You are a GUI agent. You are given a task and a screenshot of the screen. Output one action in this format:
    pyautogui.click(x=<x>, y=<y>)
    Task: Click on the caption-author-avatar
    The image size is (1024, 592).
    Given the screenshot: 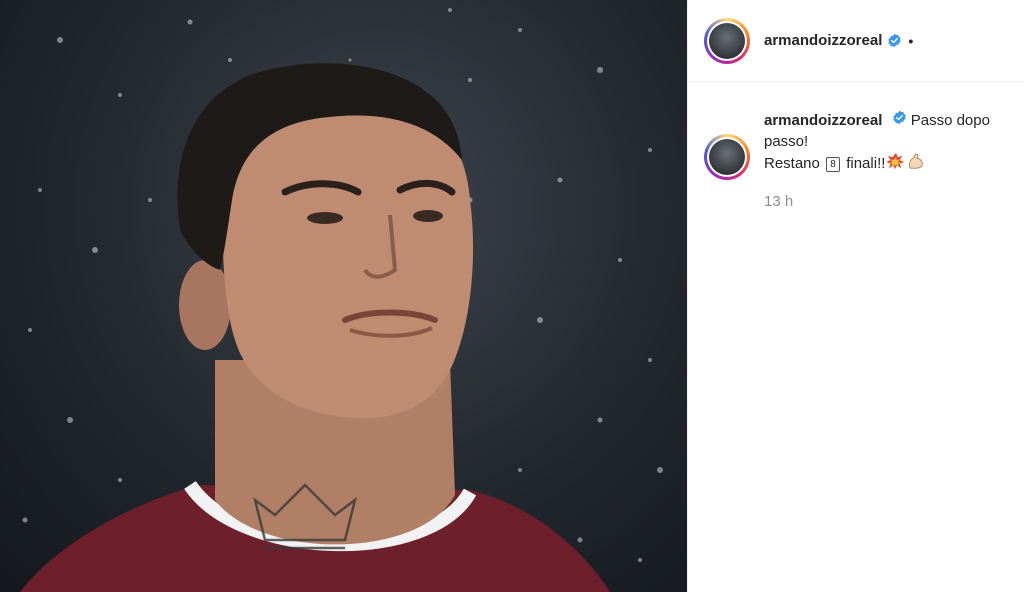 What is the action you would take?
    pyautogui.click(x=727, y=157)
    